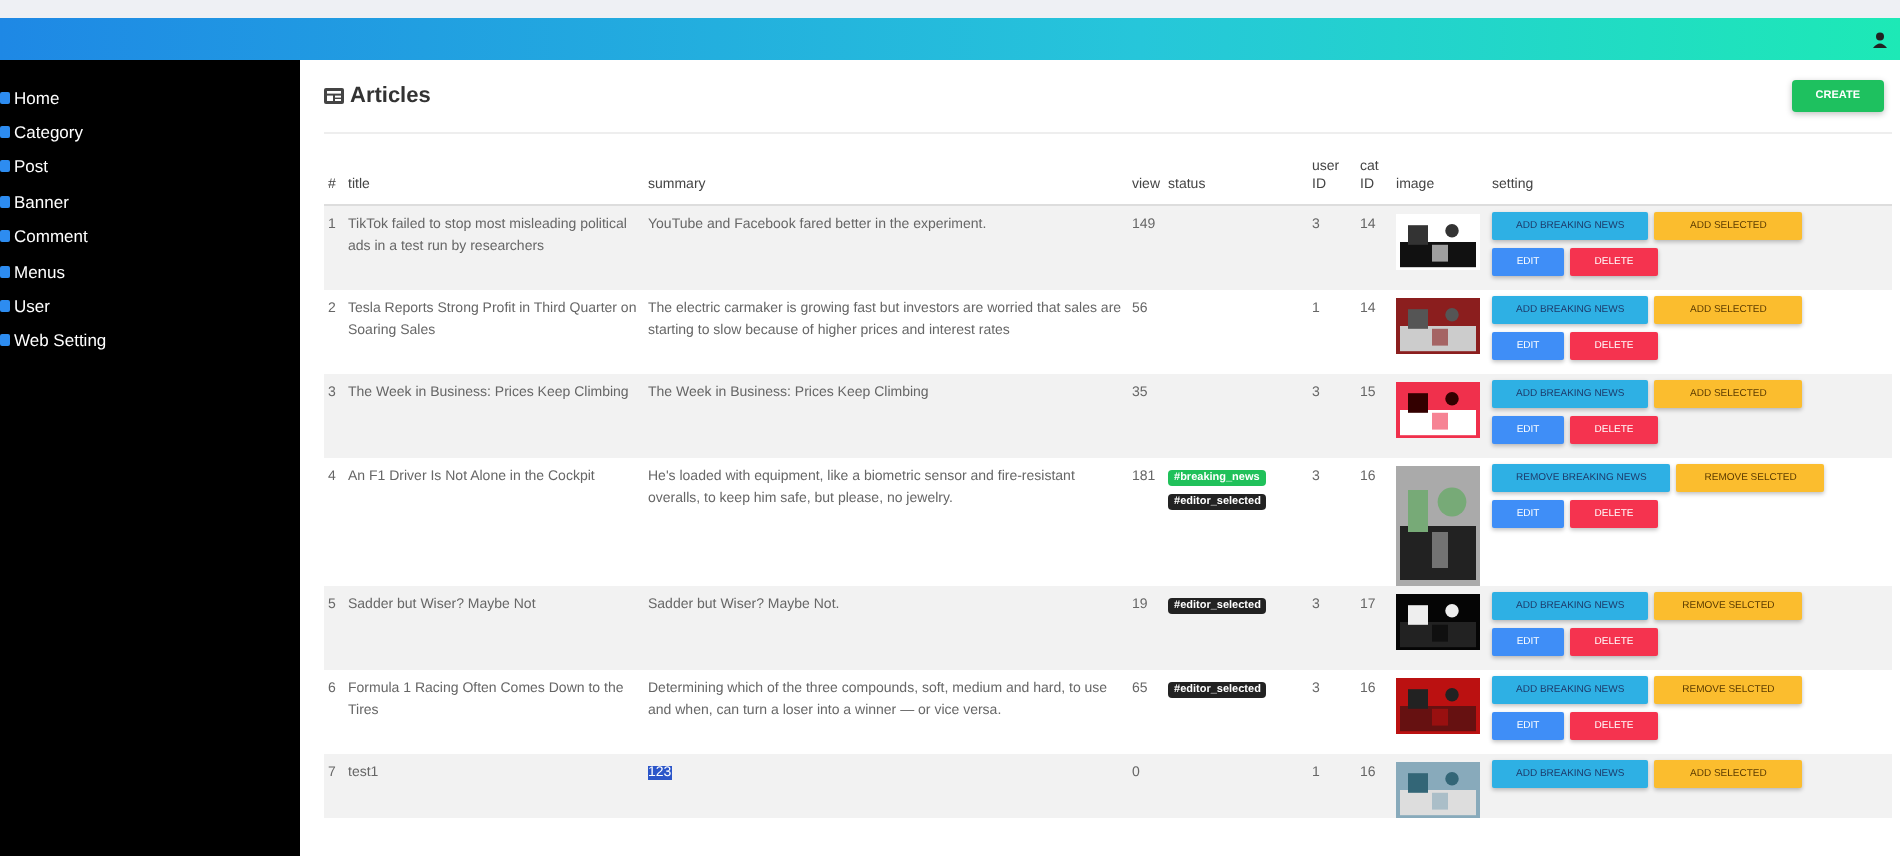  What do you see at coordinates (150, 132) in the screenshot?
I see `sidebar-item: Category` at bounding box center [150, 132].